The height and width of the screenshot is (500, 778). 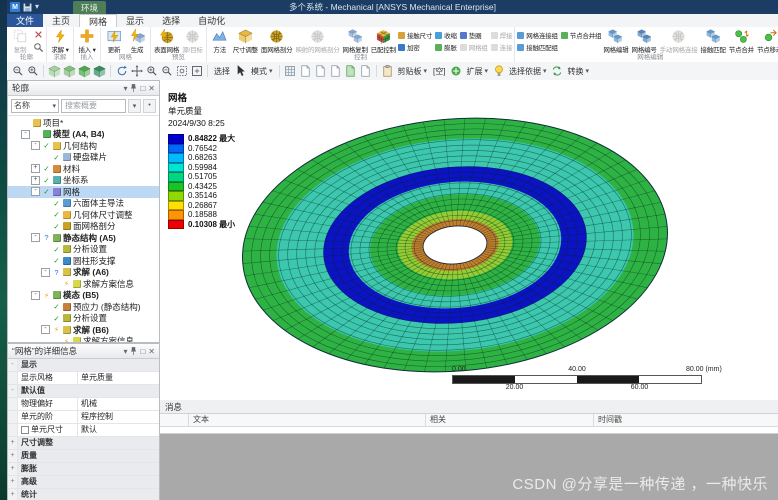 What do you see at coordinates (439, 71) in the screenshot?
I see `clipboard-empty-label: [空]` at bounding box center [439, 71].